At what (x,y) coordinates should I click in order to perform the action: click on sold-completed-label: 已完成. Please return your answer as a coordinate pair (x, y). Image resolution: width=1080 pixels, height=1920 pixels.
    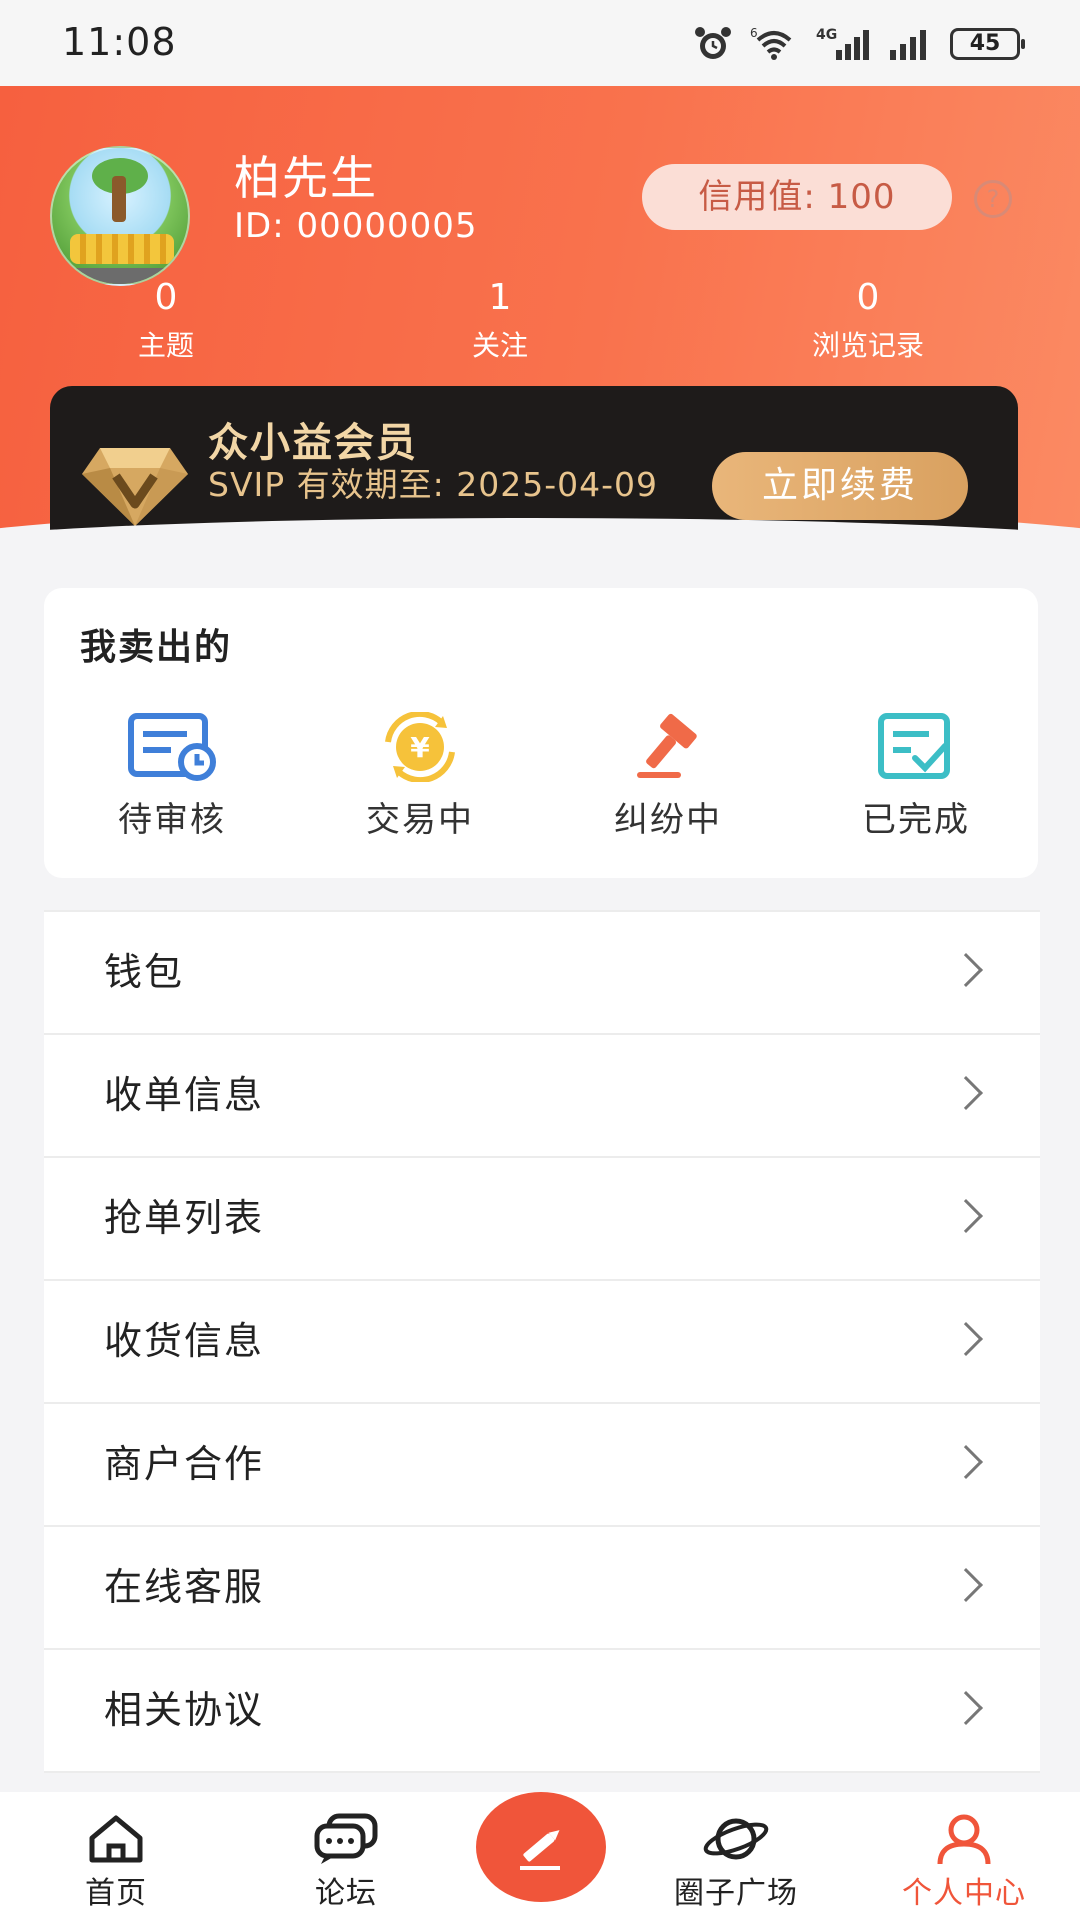
    Looking at the image, I should click on (916, 820).